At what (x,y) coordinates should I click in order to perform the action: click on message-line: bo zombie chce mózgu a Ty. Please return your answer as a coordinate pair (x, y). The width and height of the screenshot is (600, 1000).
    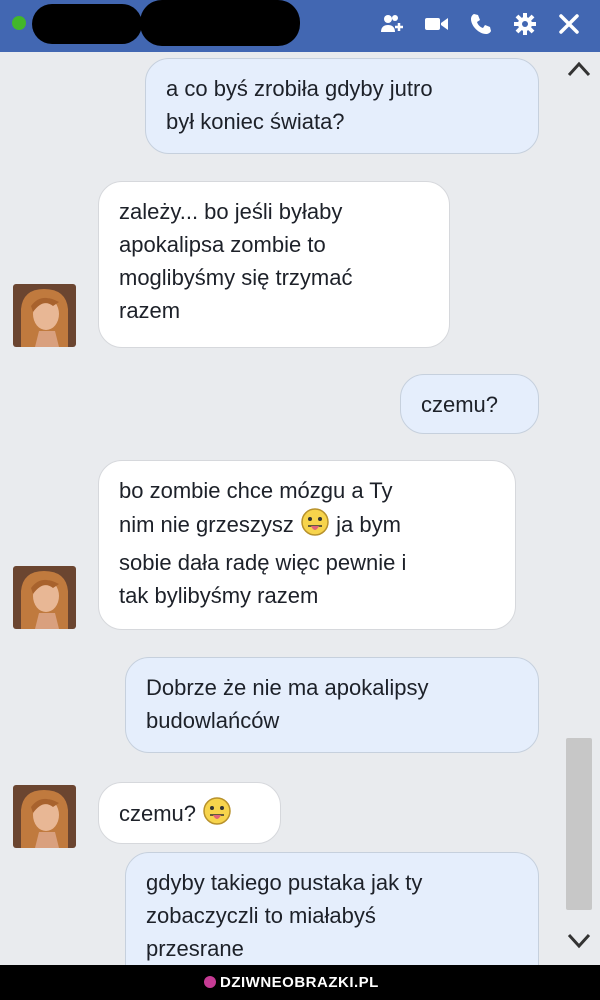
    Looking at the image, I should click on (256, 490).